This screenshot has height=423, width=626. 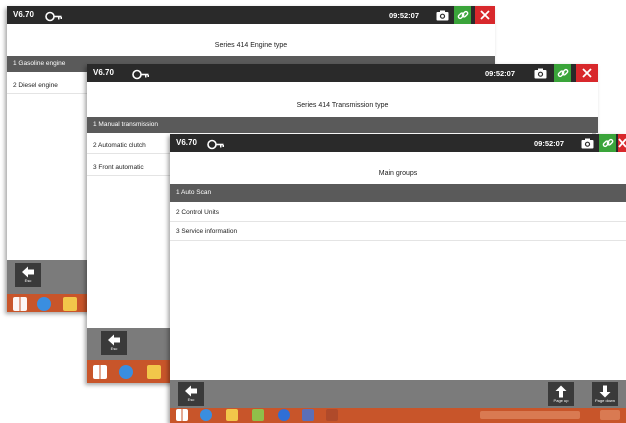 What do you see at coordinates (258, 415) in the screenshot?
I see `paint-icon` at bounding box center [258, 415].